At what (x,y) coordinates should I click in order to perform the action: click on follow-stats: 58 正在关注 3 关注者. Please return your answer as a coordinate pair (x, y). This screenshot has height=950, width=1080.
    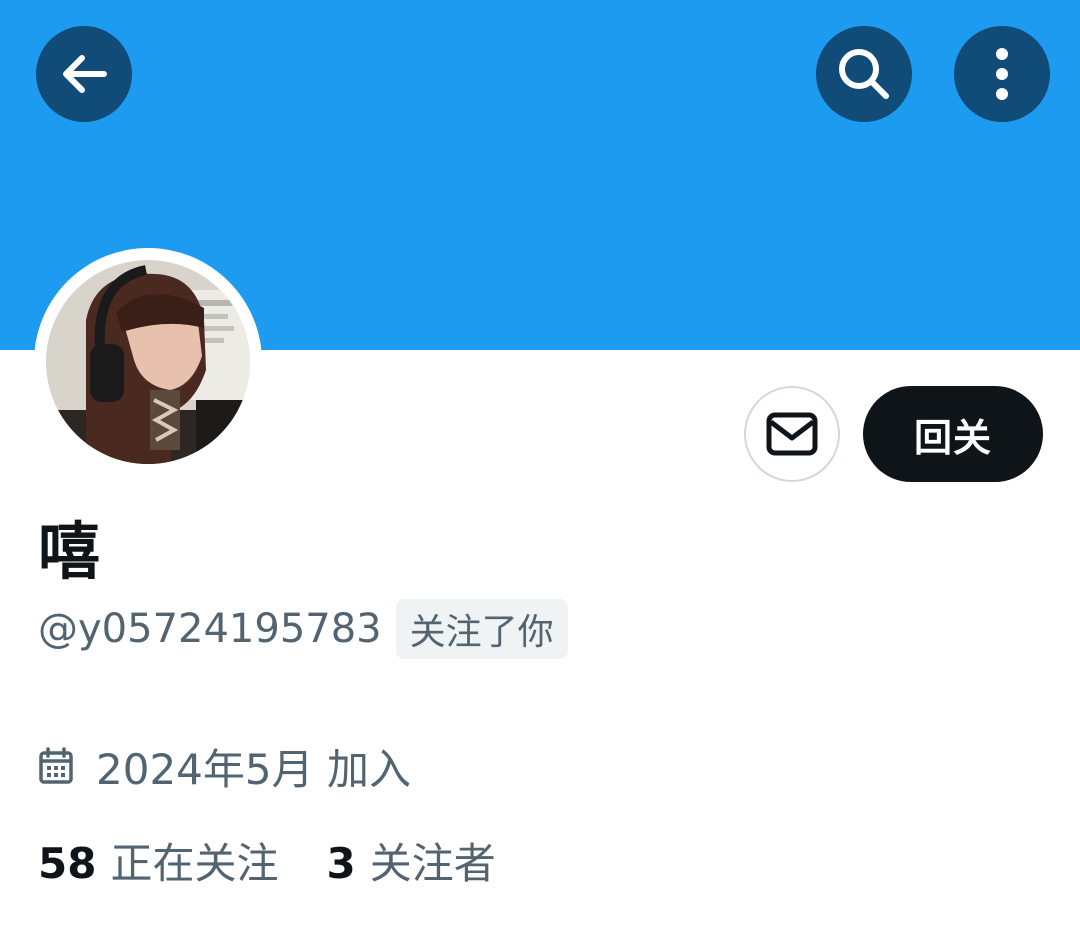
    Looking at the image, I should click on (267, 860).